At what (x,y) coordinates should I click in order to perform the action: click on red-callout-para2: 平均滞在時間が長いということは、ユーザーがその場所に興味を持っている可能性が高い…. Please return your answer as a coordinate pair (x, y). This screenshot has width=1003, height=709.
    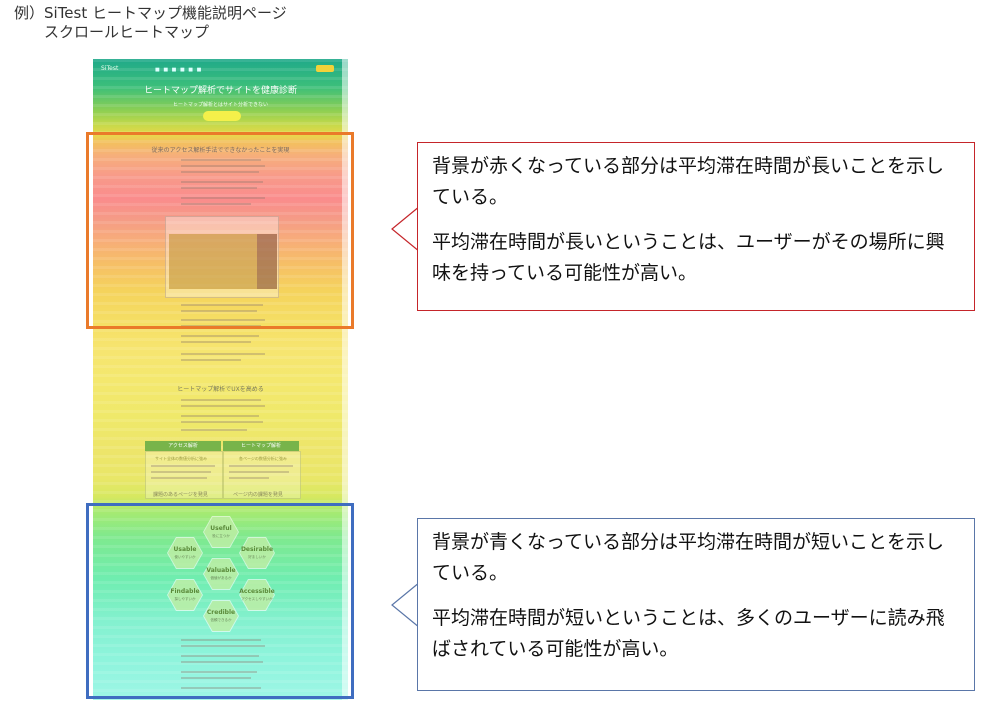
    Looking at the image, I should click on (688, 257).